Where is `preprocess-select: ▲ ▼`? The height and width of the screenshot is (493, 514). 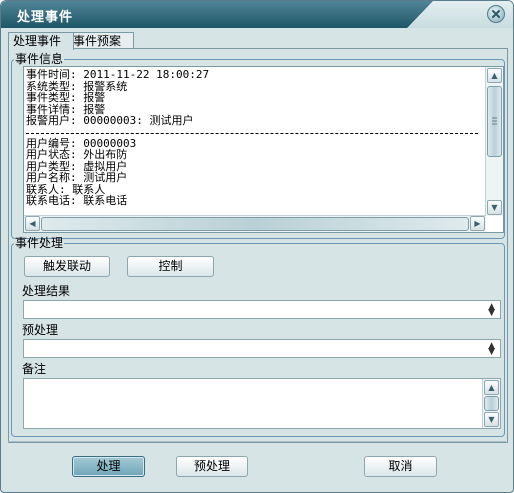 preprocess-select: ▲ ▼ is located at coordinates (262, 348).